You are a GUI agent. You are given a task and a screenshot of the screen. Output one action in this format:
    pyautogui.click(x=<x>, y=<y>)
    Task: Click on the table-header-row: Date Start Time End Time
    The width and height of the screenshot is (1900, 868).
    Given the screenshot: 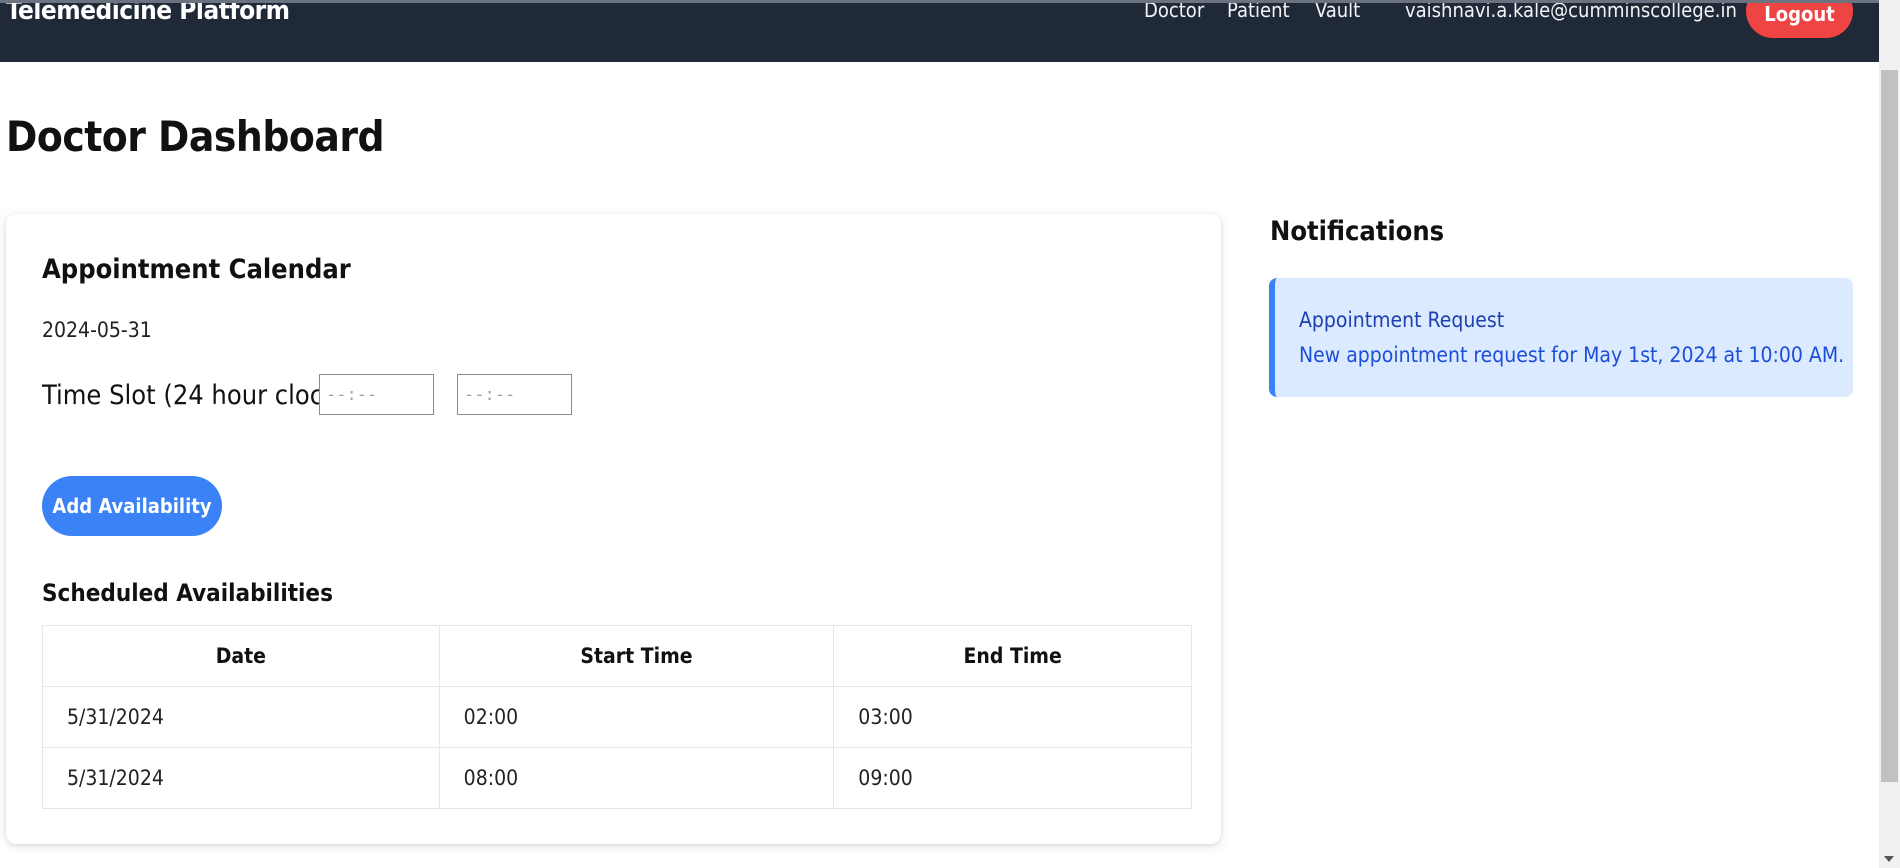 What is the action you would take?
    pyautogui.click(x=617, y=656)
    